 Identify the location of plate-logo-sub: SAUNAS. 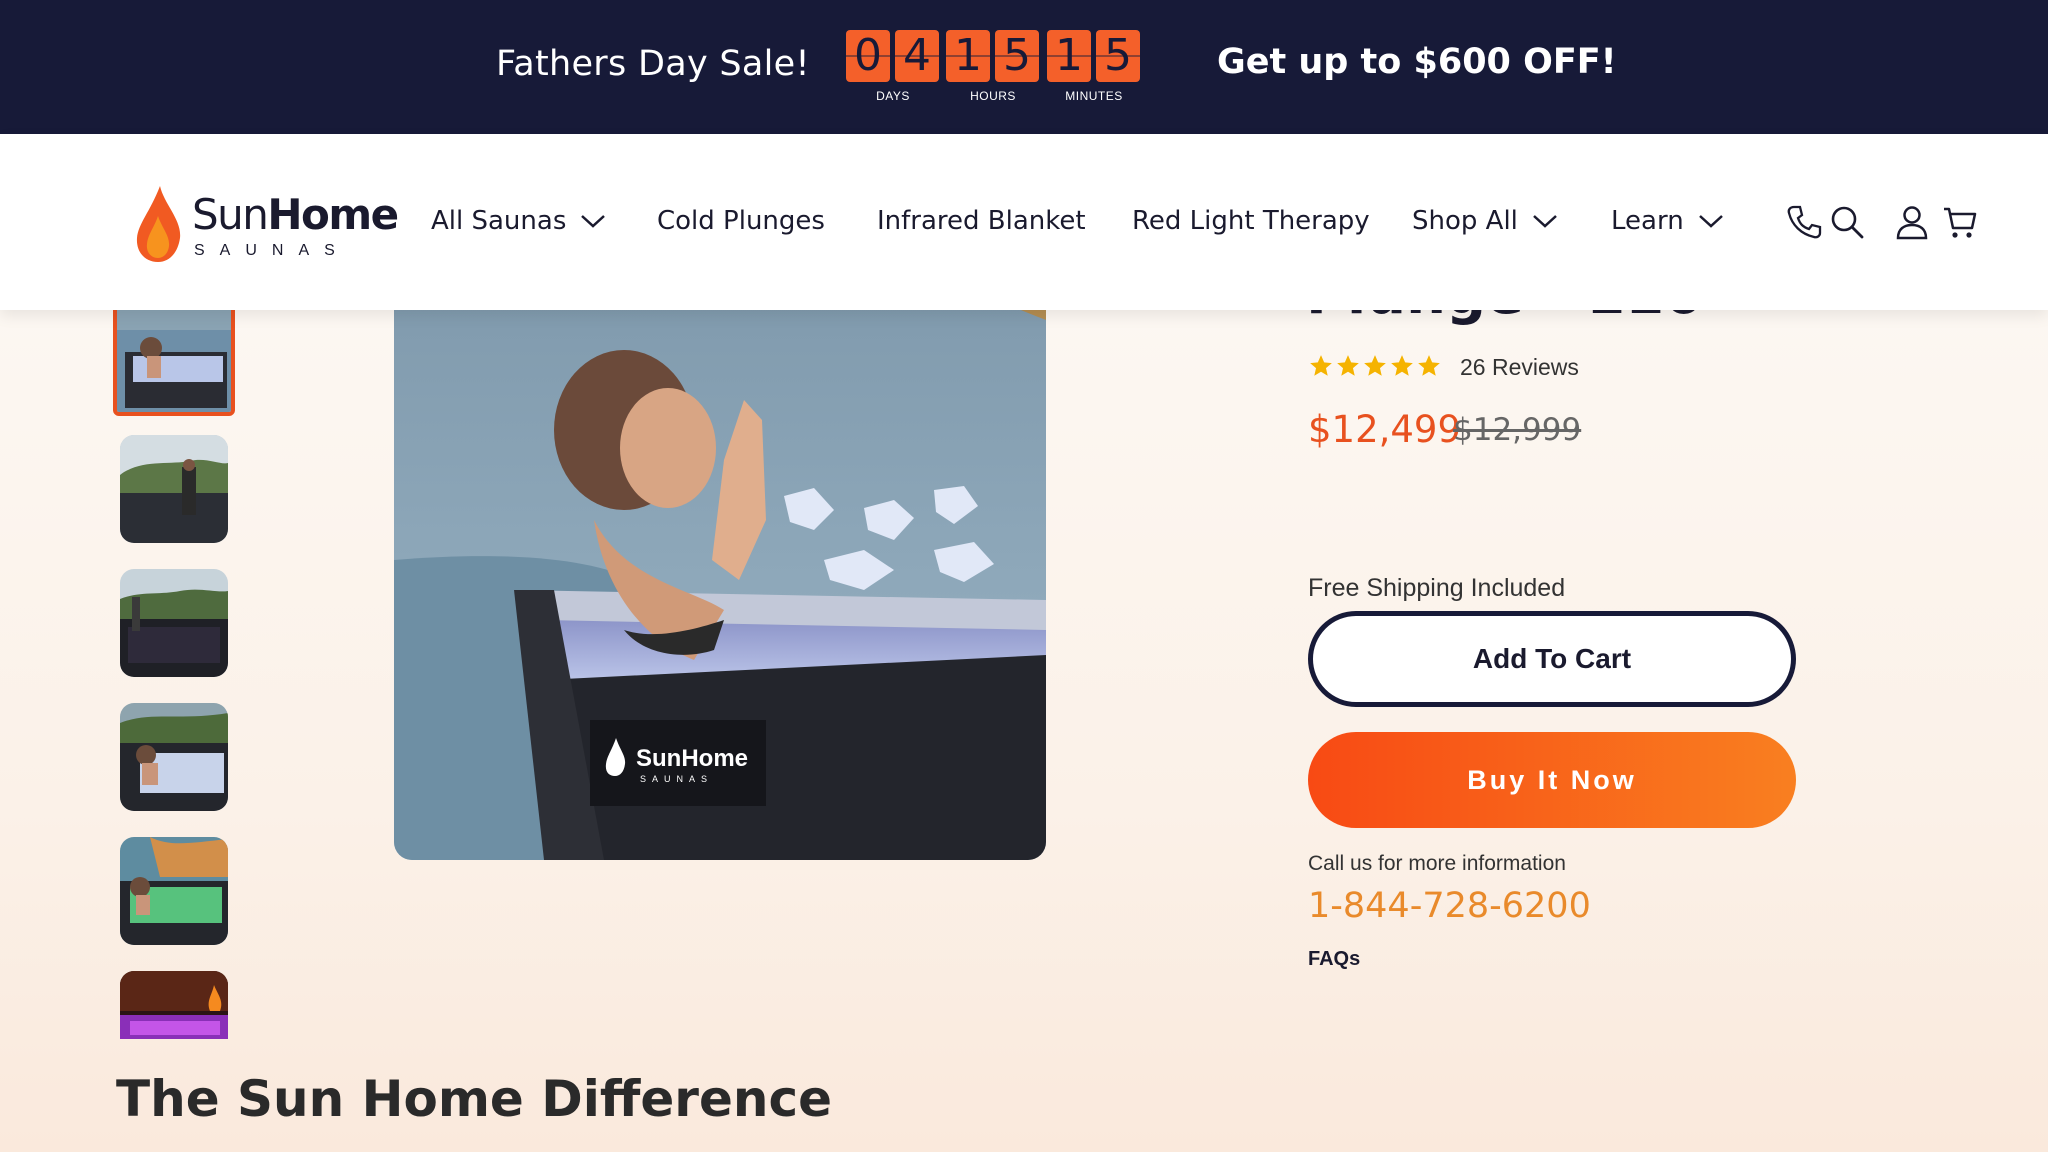
(676, 779).